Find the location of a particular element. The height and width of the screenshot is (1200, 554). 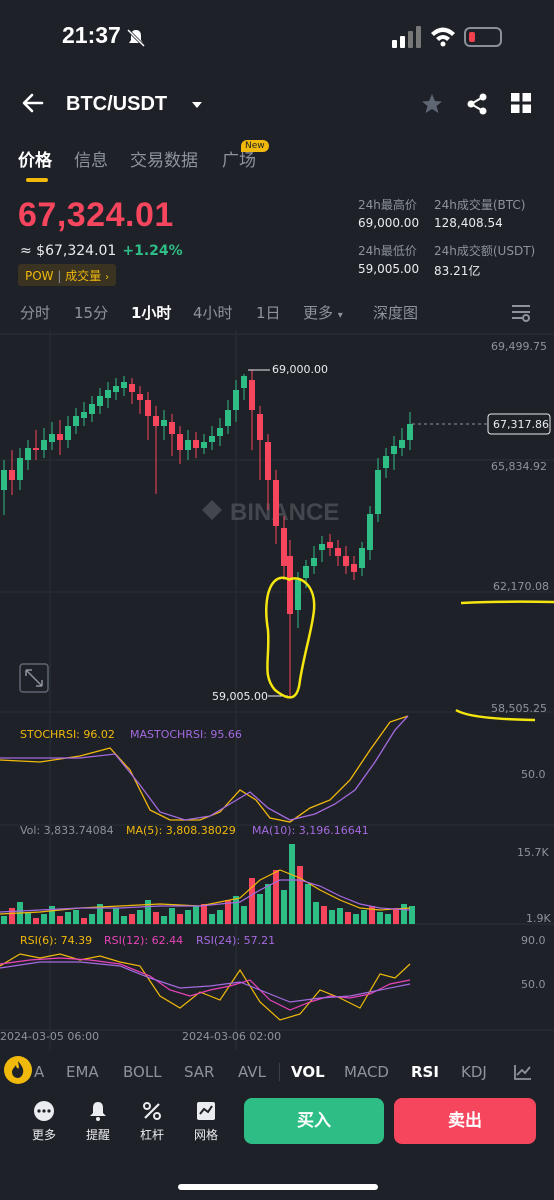

home-indicator is located at coordinates (278, 1187).